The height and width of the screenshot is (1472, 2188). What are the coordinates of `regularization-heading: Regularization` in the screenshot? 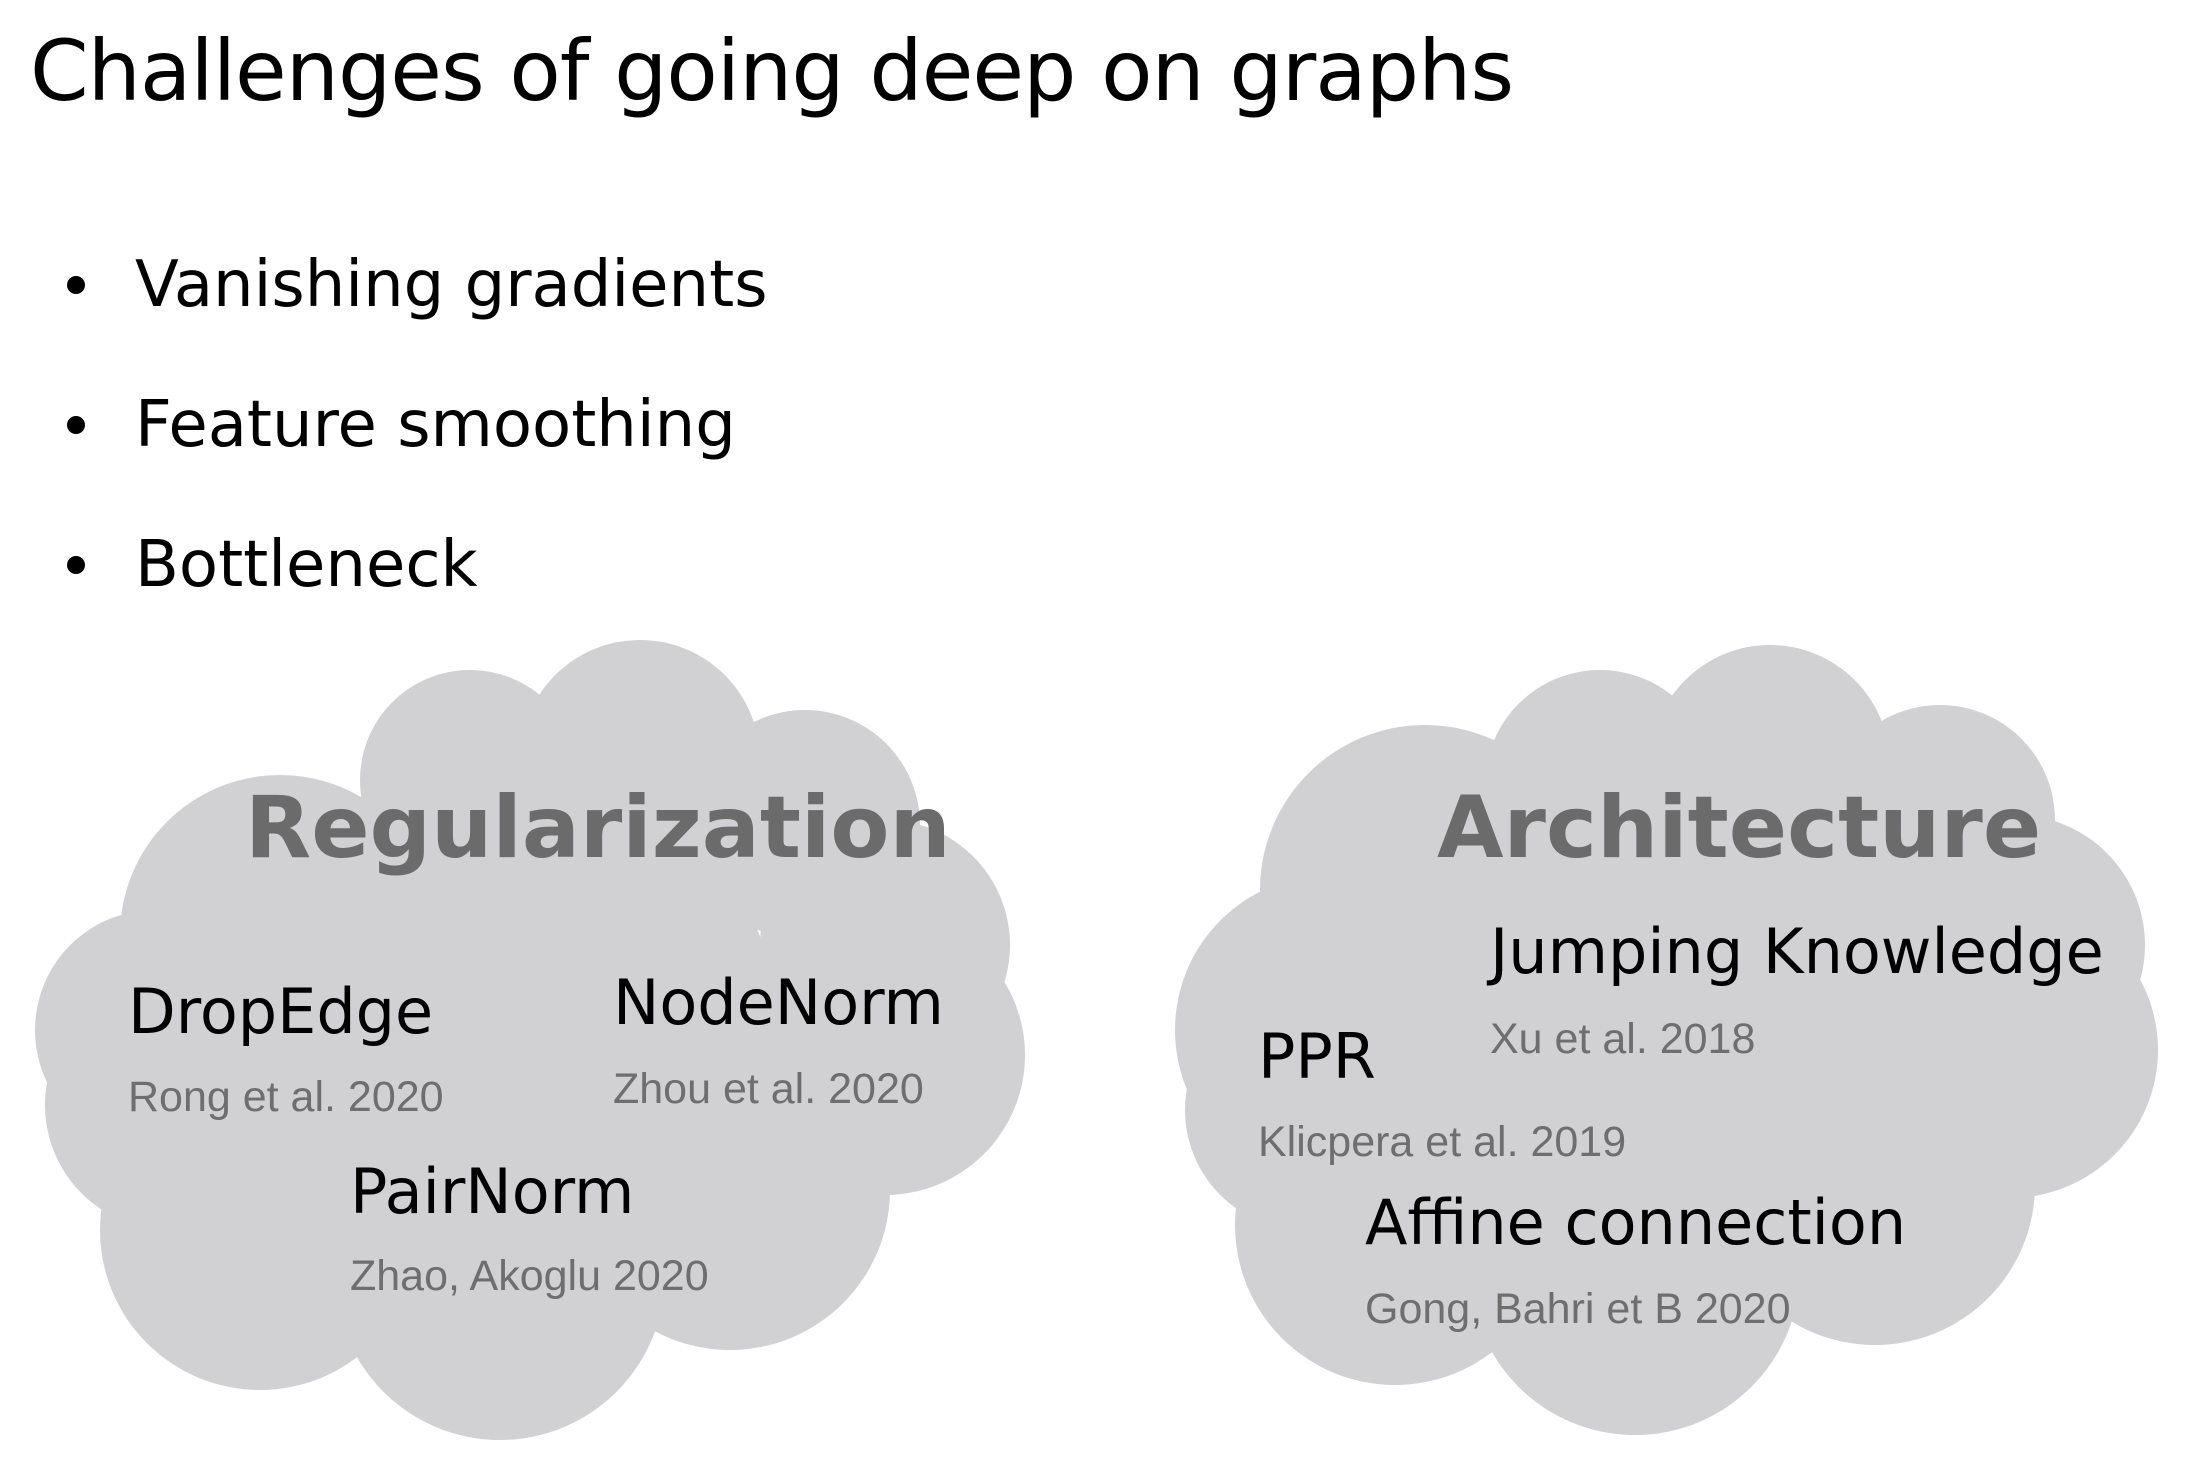 It's located at (598, 828).